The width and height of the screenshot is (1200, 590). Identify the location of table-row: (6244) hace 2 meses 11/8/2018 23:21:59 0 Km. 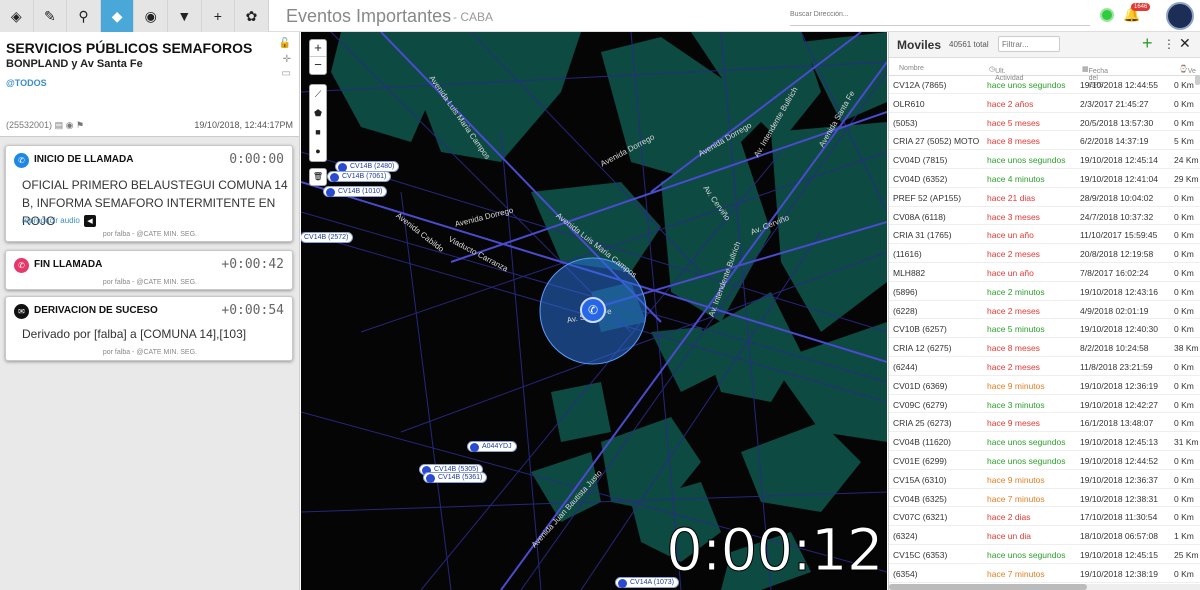
(1044, 366).